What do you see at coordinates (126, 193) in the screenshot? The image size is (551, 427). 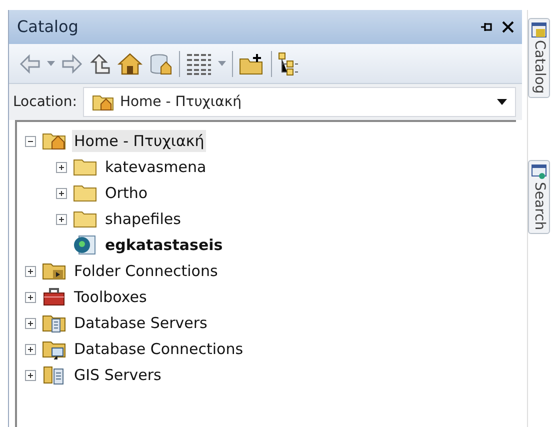 I see `tree-item: Ortho` at bounding box center [126, 193].